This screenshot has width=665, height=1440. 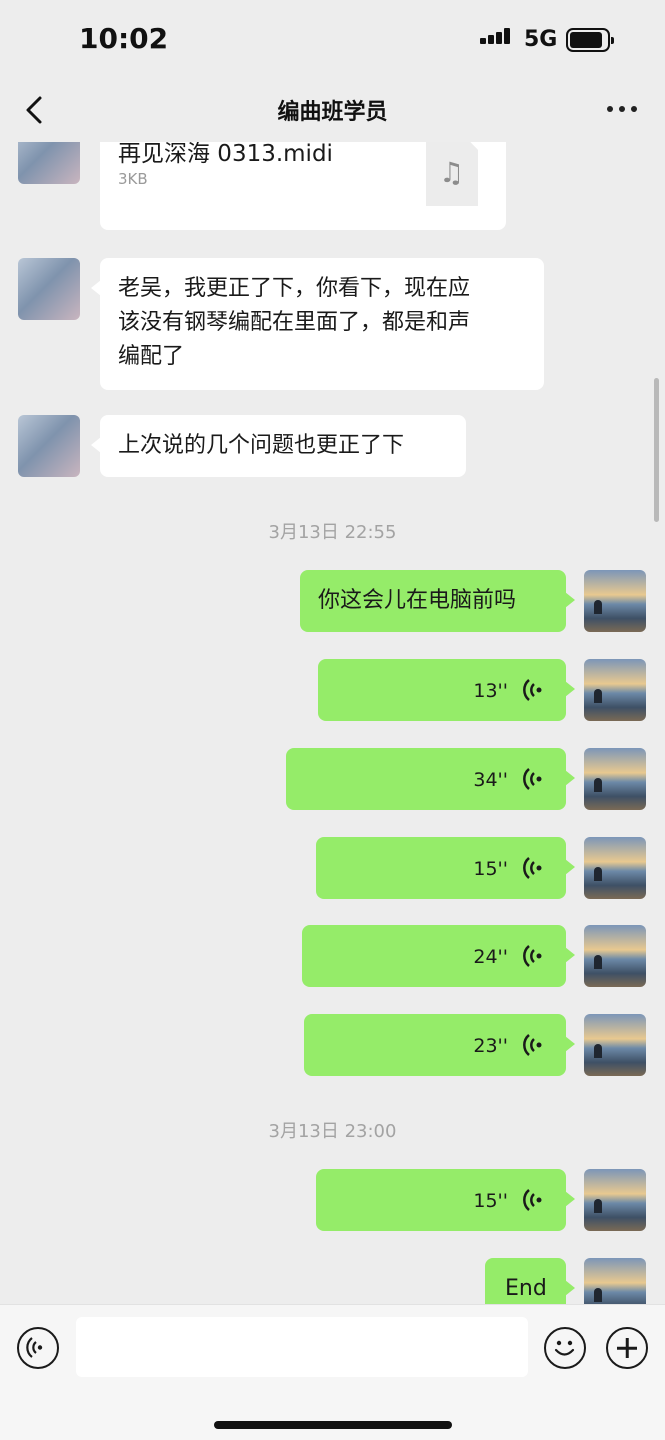 I want to click on message-text: 你这会儿在电脑前吗, so click(x=417, y=600).